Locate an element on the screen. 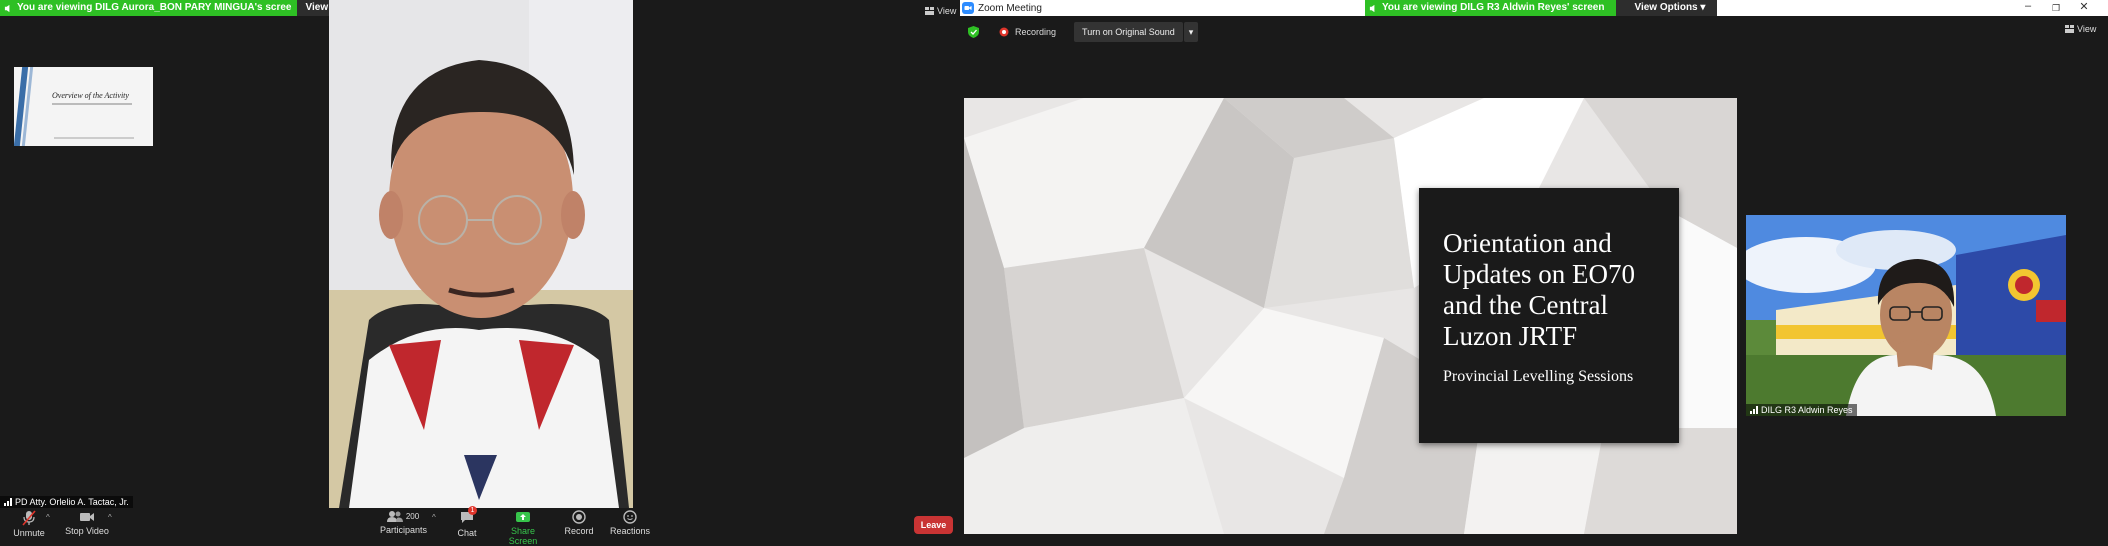 The width and height of the screenshot is (2108, 546). window-controls: – ❐ ✕ is located at coordinates (2056, 8).